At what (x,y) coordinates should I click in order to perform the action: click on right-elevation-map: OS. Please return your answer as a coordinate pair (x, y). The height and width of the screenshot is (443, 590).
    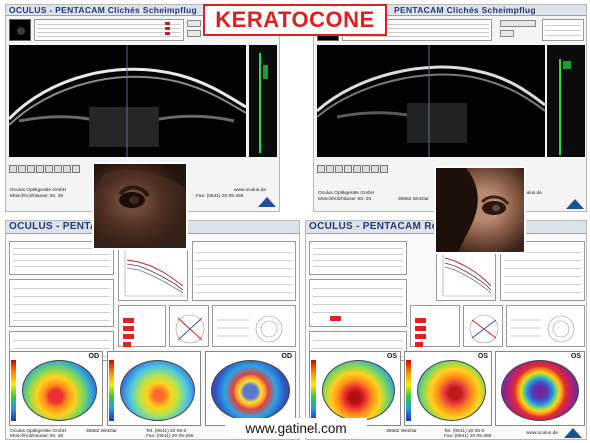
    Looking at the image, I should click on (540, 388).